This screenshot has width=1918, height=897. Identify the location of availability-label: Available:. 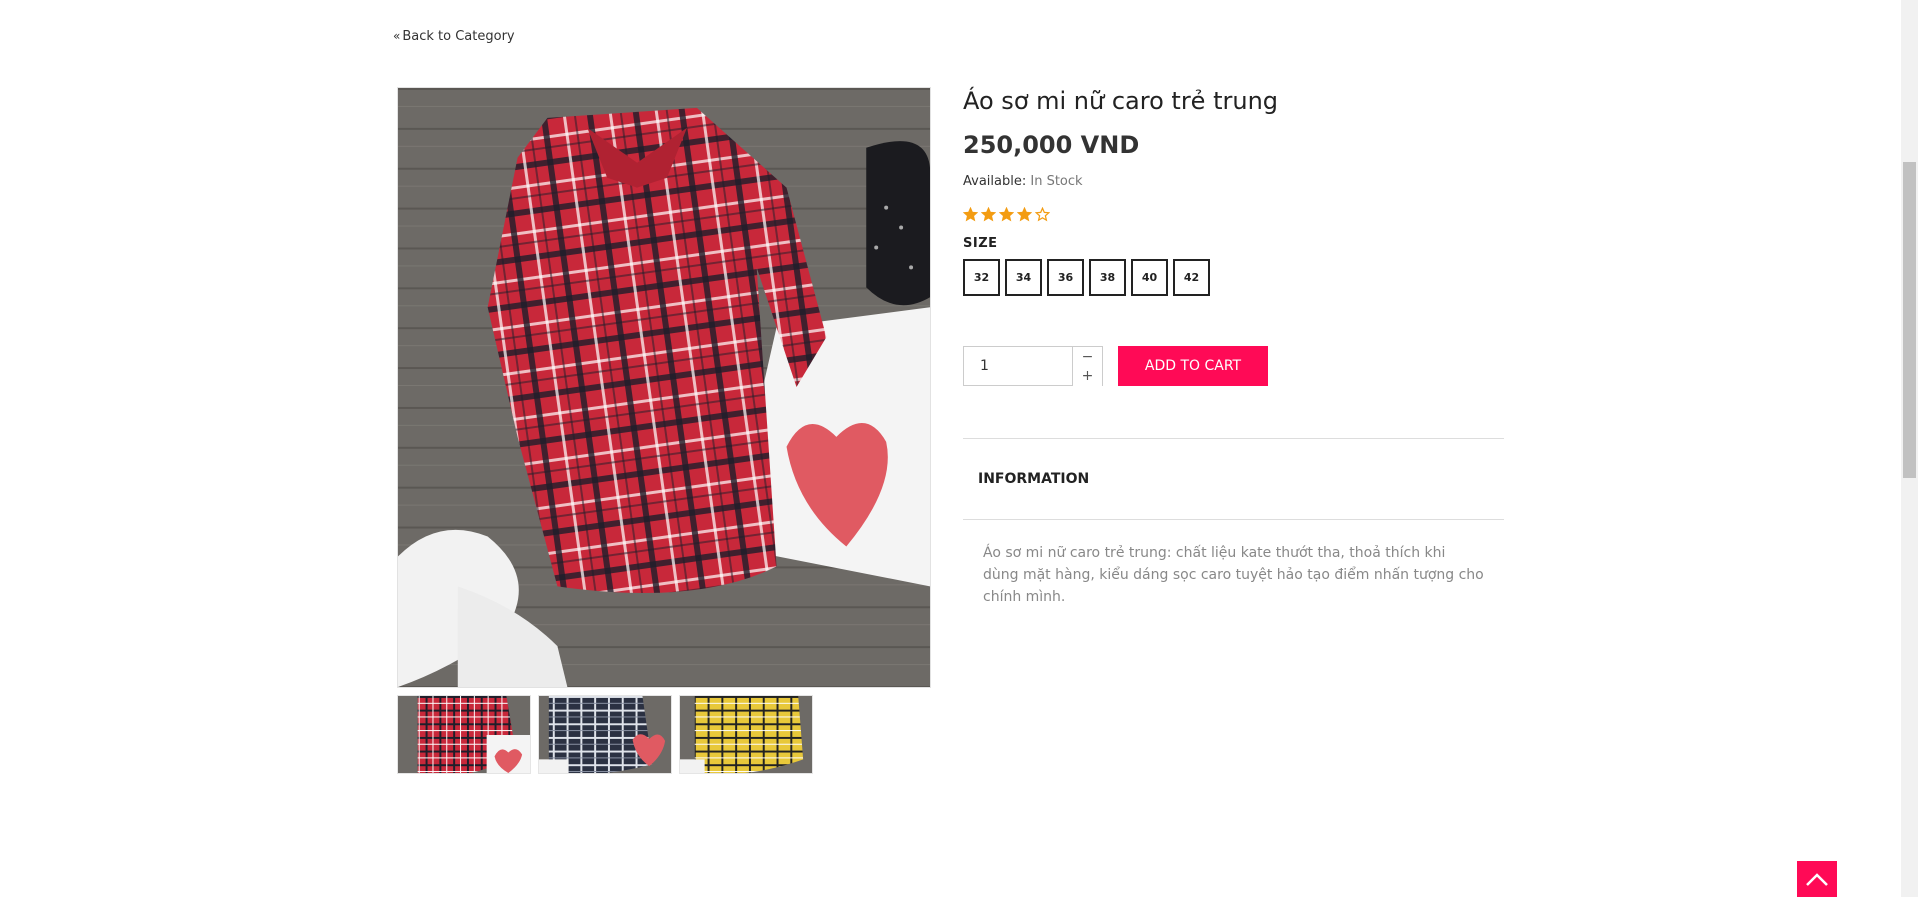
(995, 181).